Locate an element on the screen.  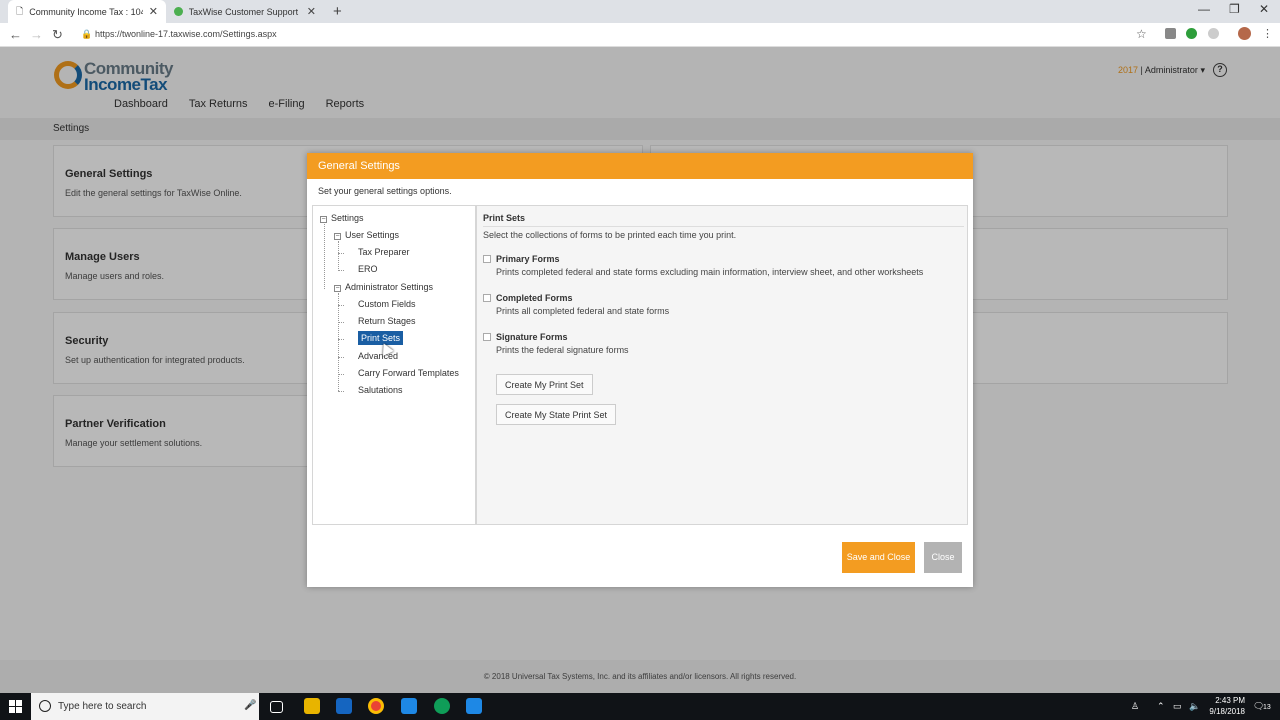
primary-forms-checkbox is located at coordinates (487, 259).